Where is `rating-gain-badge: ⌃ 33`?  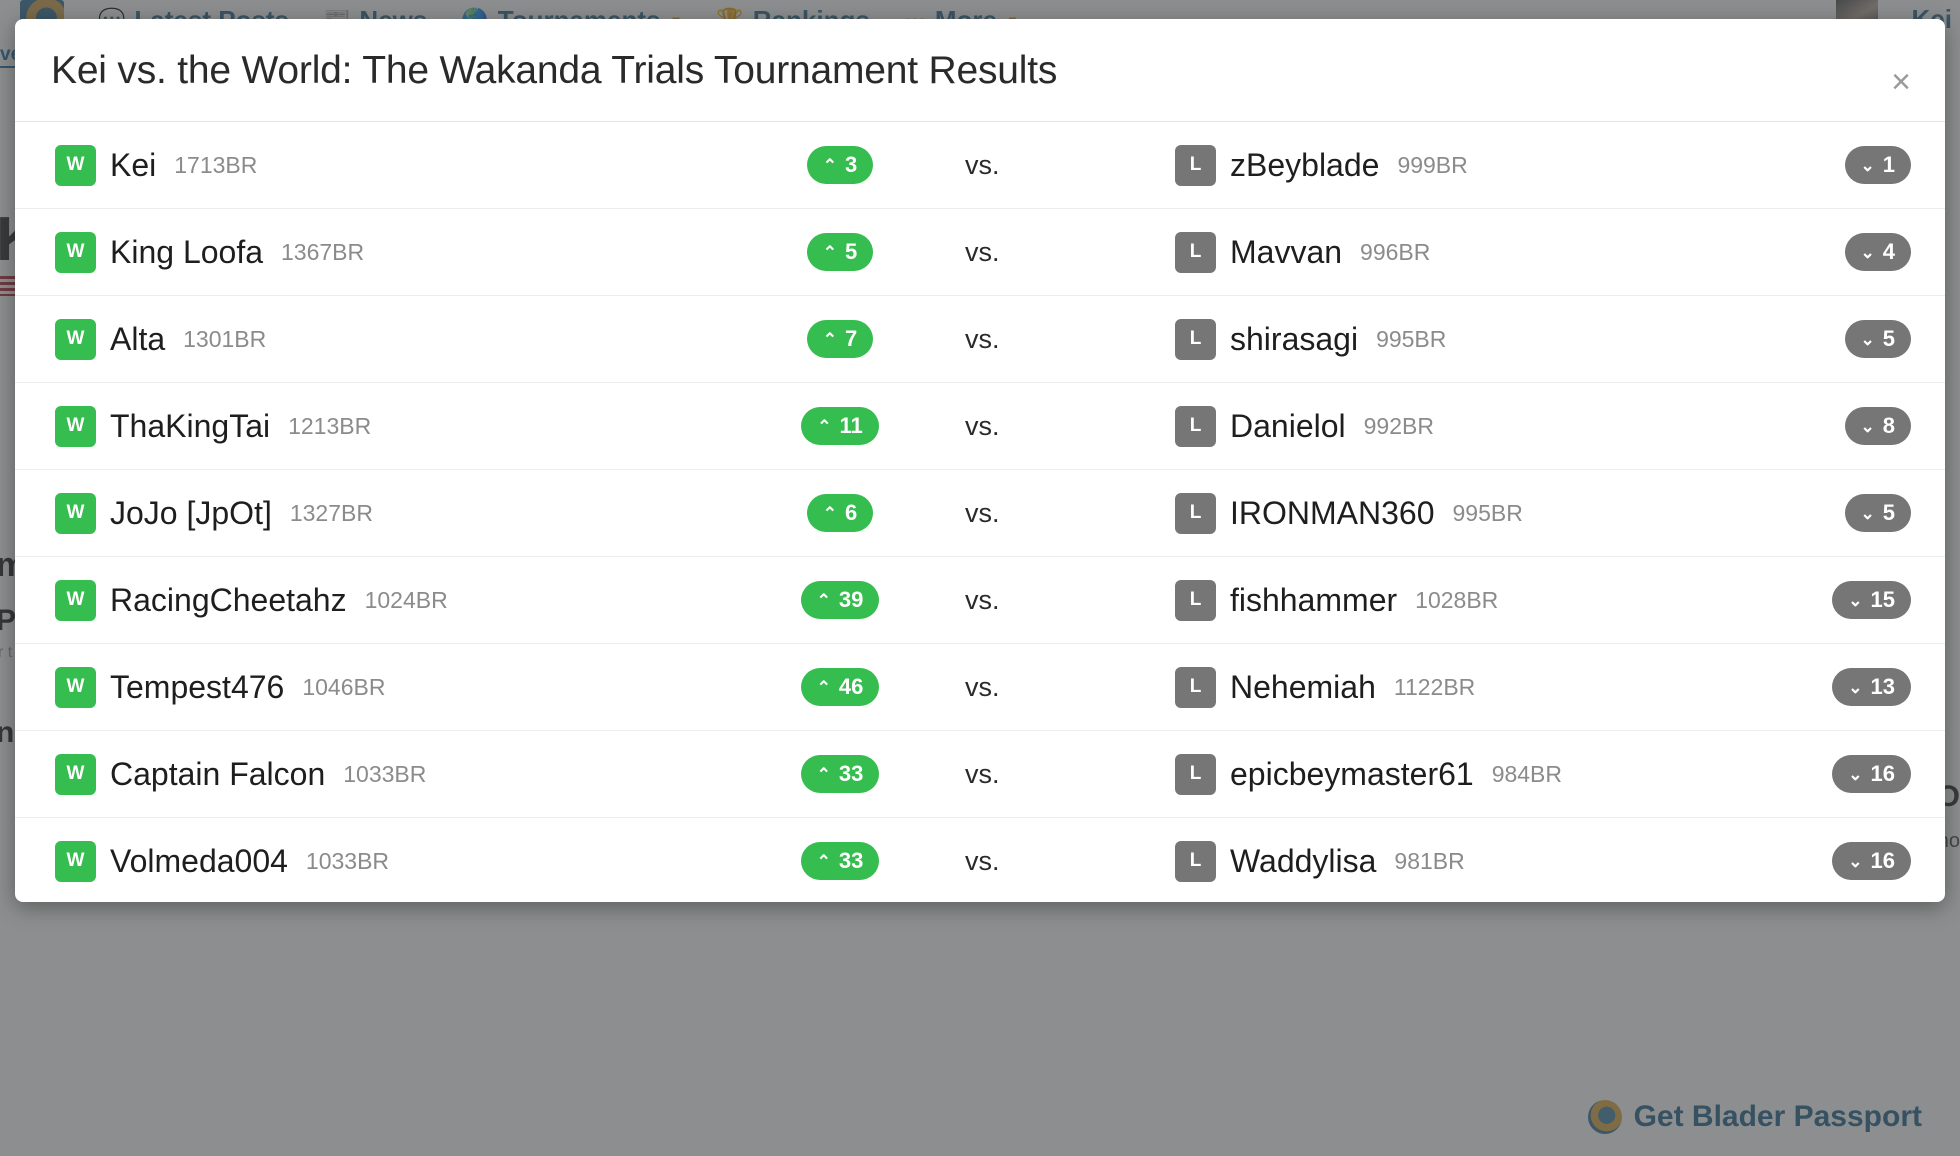
rating-gain-badge: ⌃ 33 is located at coordinates (840, 774).